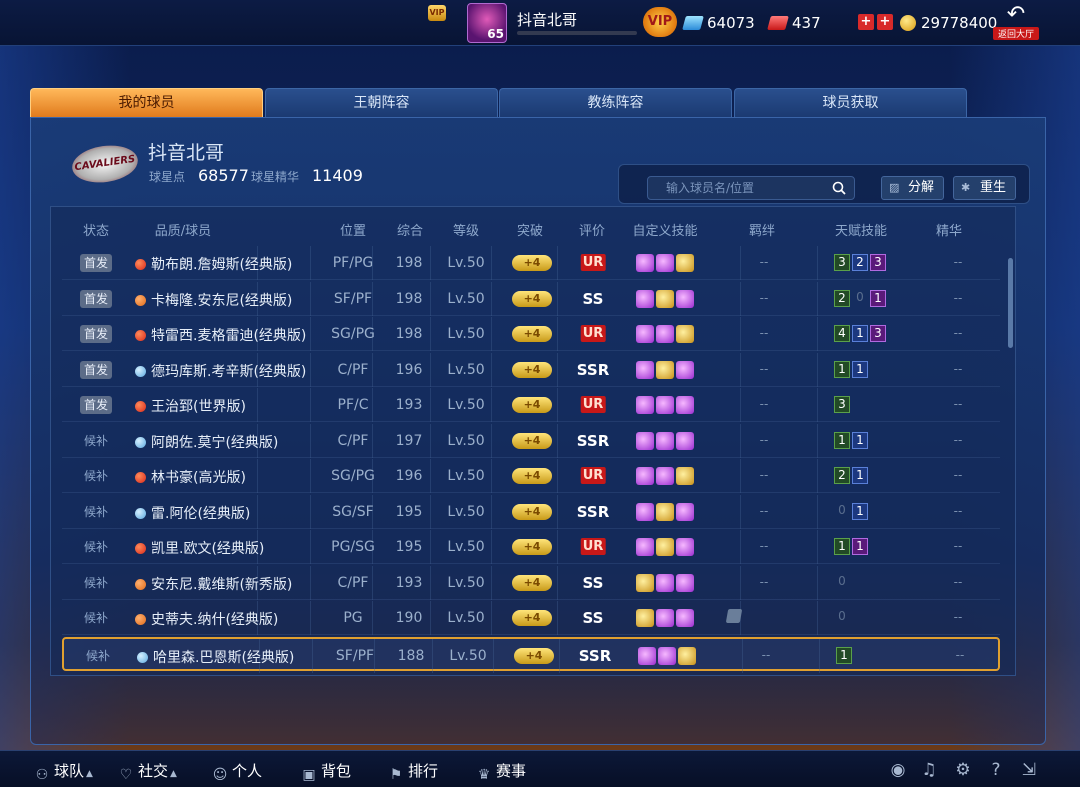 This screenshot has height=787, width=1080. I want to click on back-to-lobby-button: ↶ 返回大厅, so click(1016, 23).